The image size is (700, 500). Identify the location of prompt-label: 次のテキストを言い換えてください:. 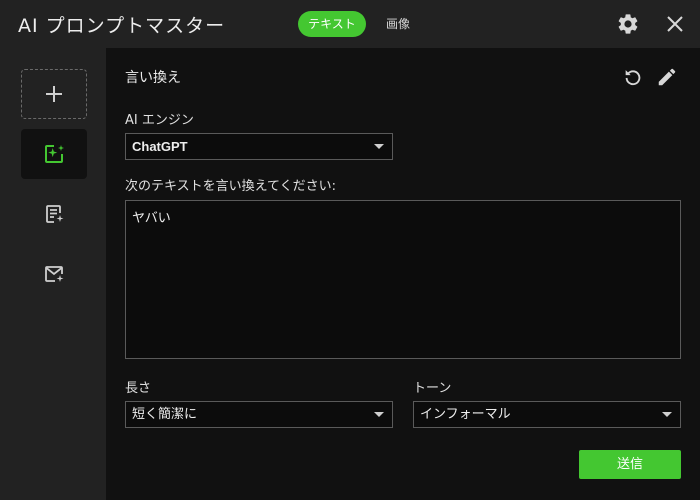
(230, 186).